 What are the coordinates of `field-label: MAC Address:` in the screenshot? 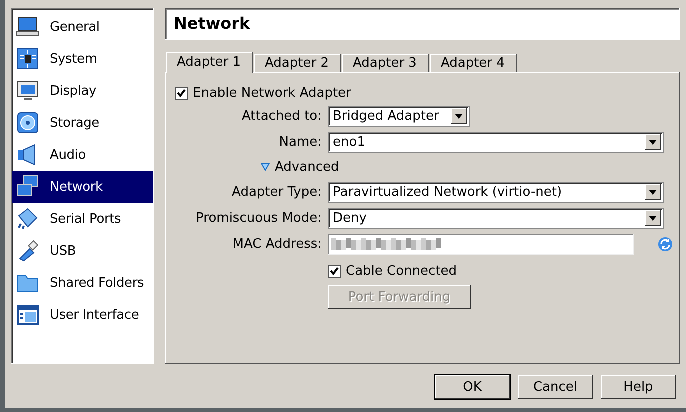 It's located at (277, 244).